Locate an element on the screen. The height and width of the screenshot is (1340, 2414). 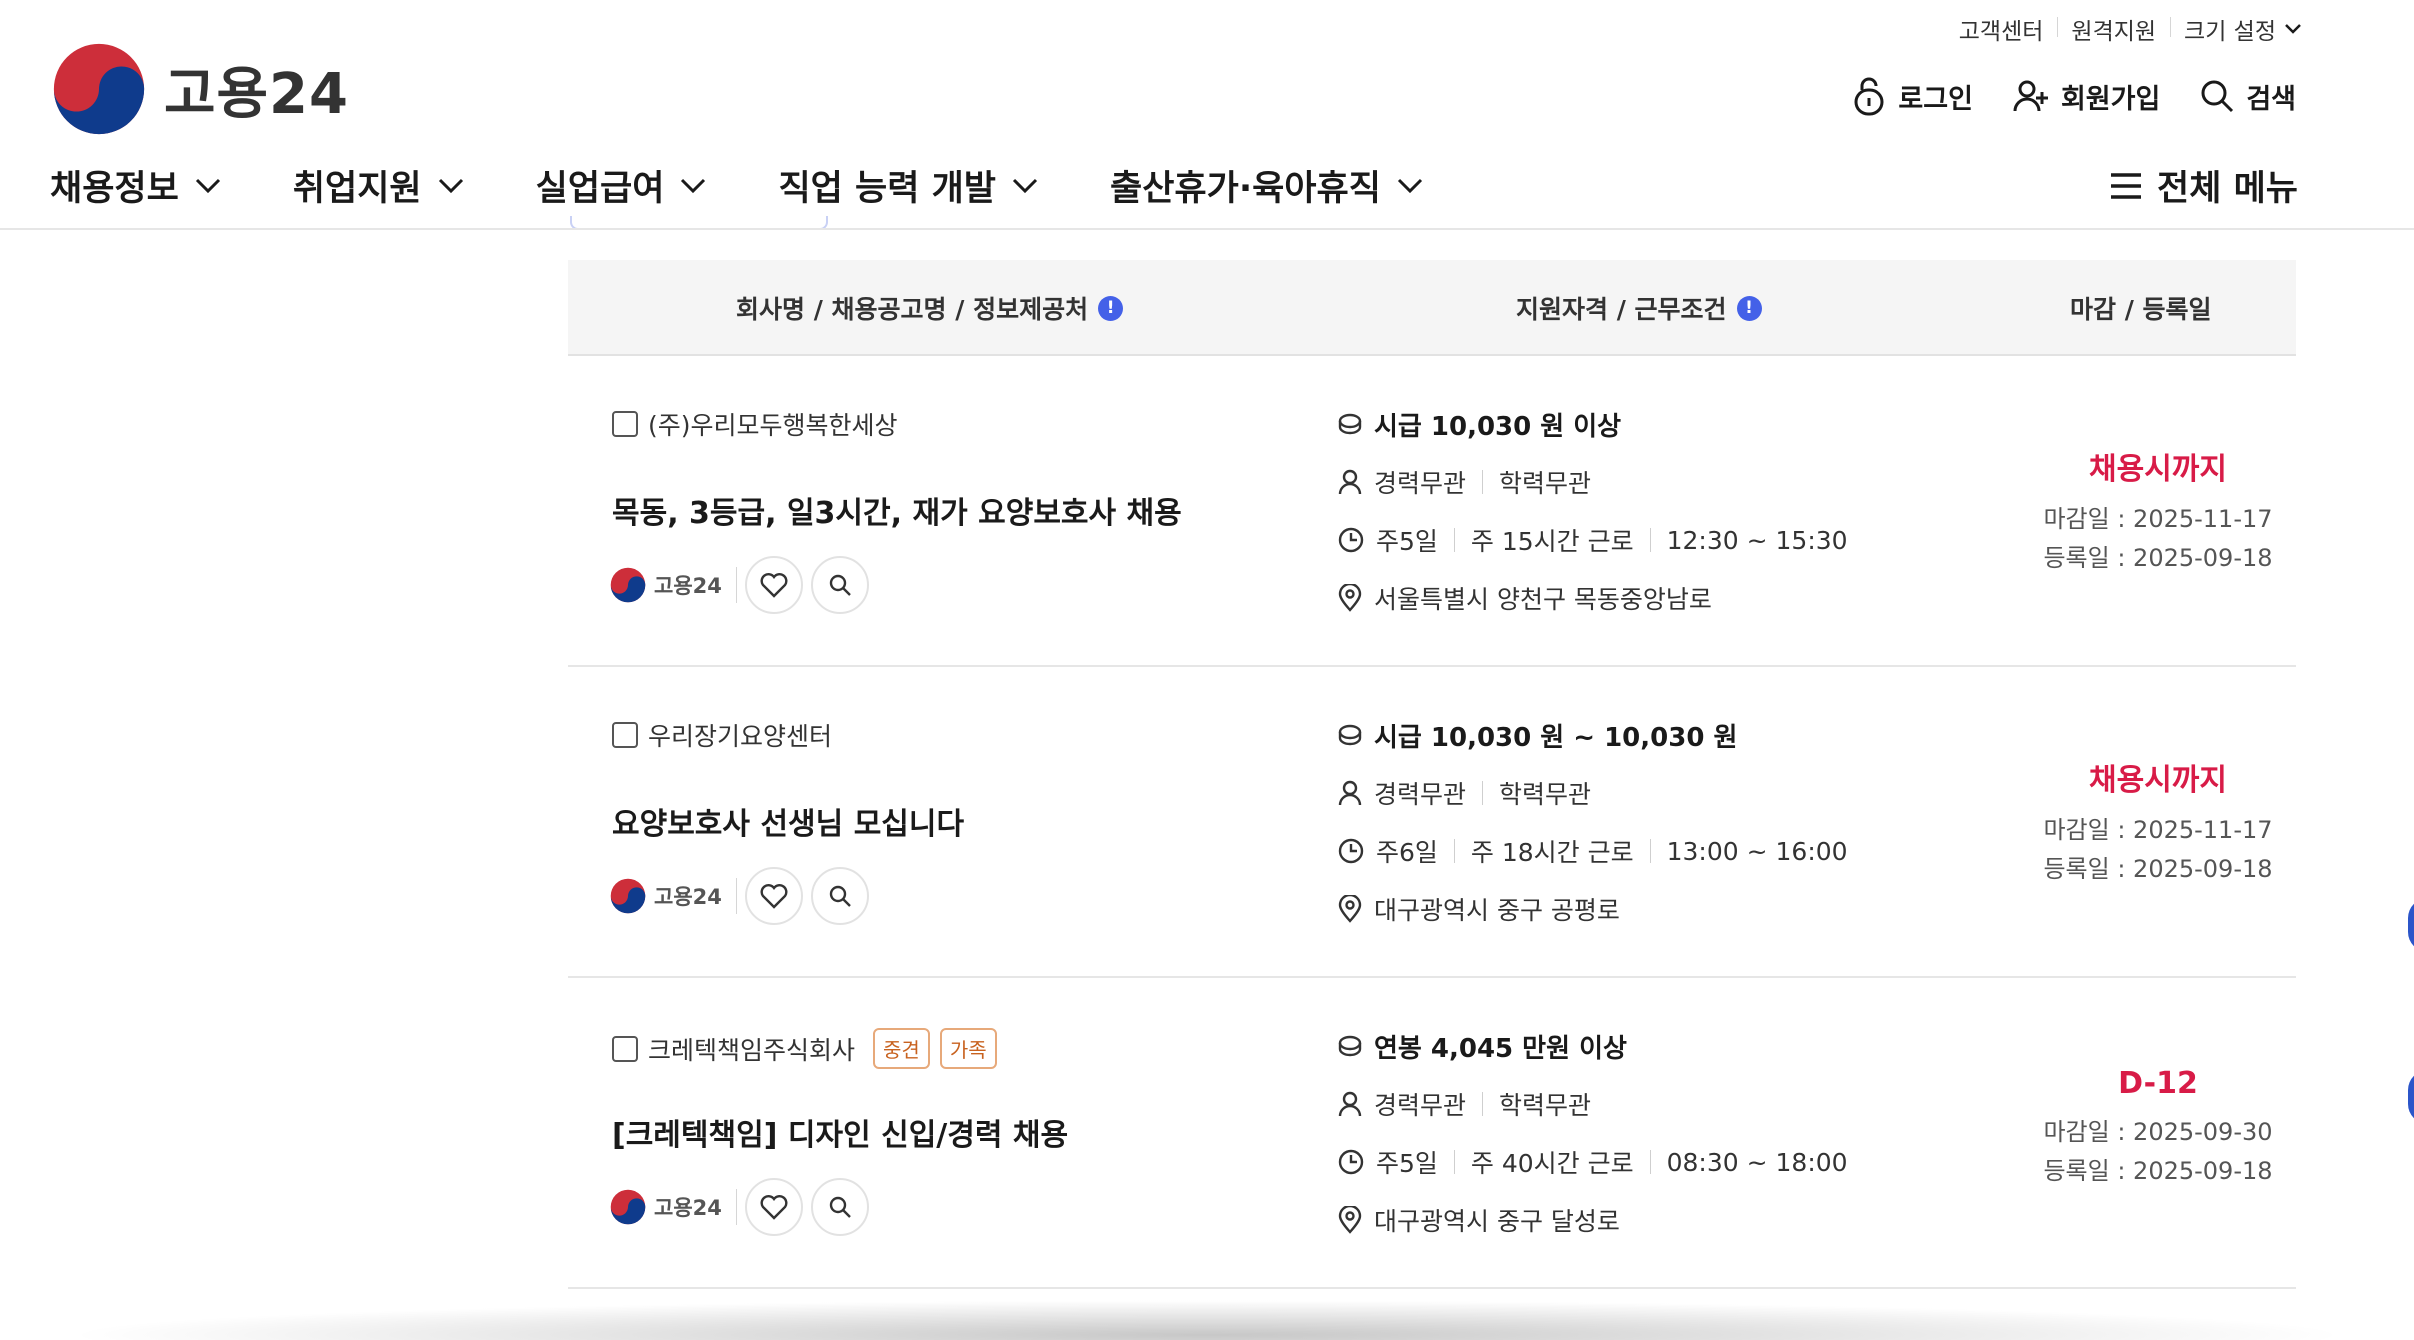
column-header-label: 회사명 / 채용공고명 / 정보제공처 is located at coordinates (912, 309).